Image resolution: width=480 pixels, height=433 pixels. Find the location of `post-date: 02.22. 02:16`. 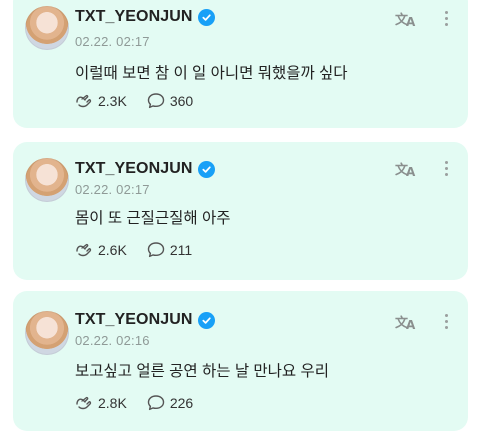

post-date: 02.22. 02:16 is located at coordinates (112, 340).